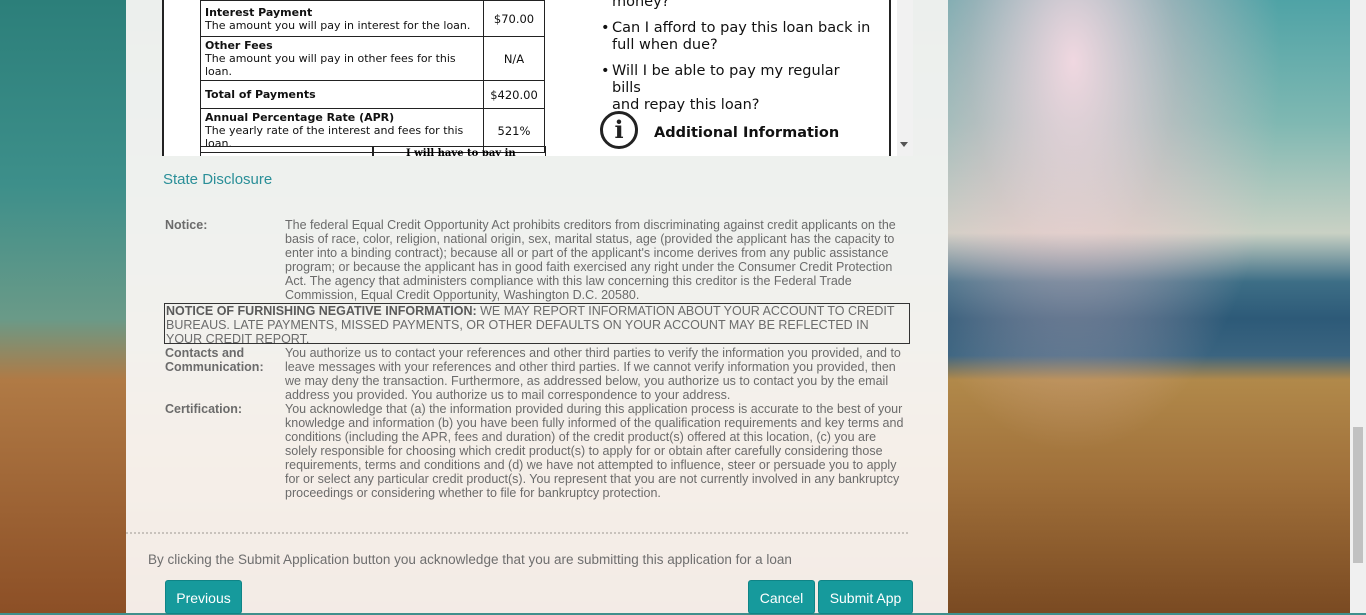 The width and height of the screenshot is (1366, 615). I want to click on previous-button: Previous, so click(203, 597).